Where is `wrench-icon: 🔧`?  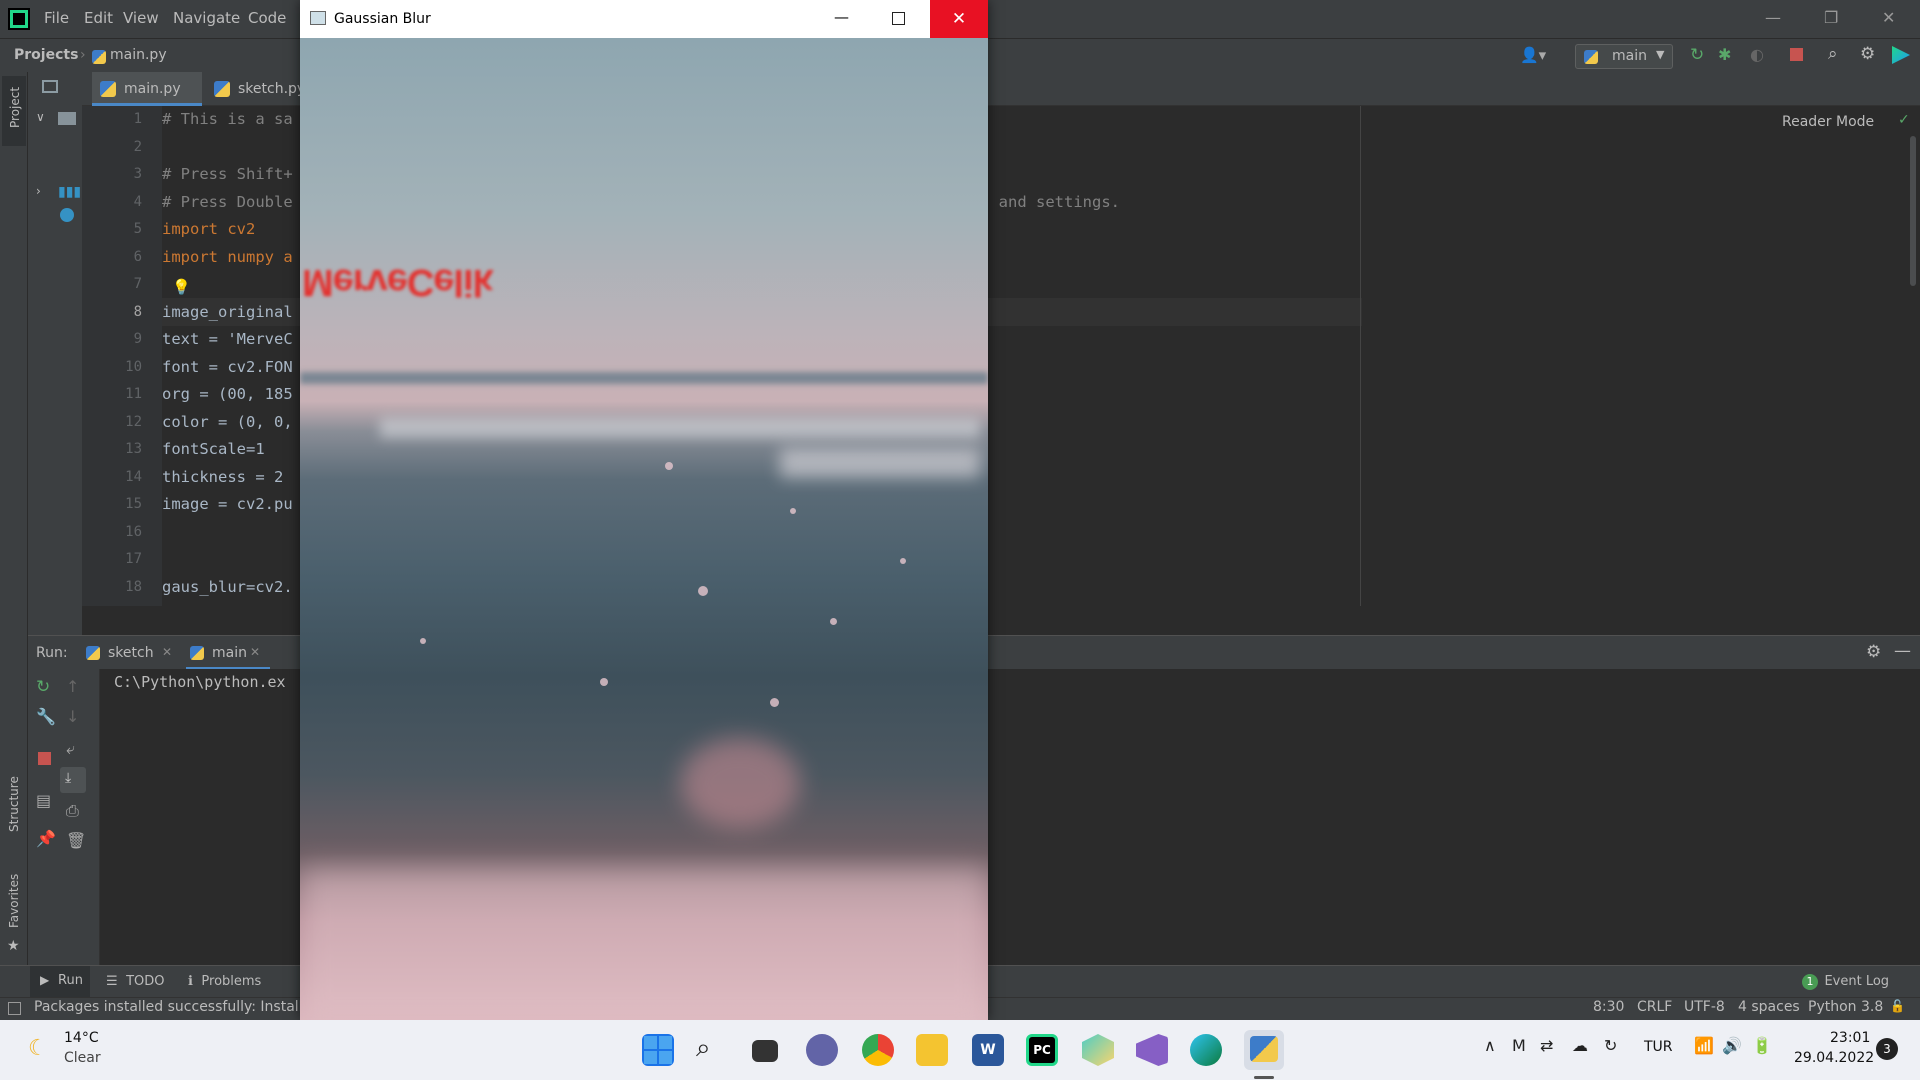 wrench-icon: 🔧 is located at coordinates (46, 716).